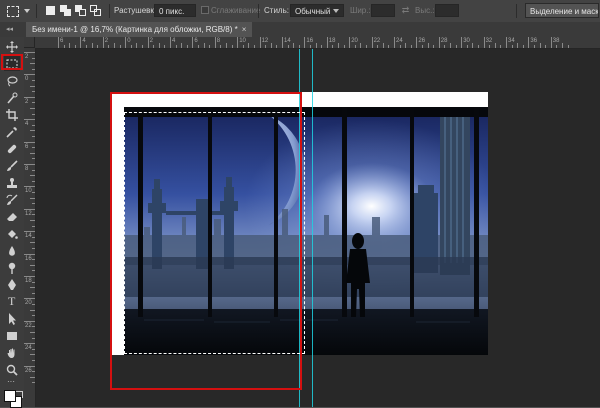  What do you see at coordinates (12, 216) in the screenshot?
I see `eraser-icon` at bounding box center [12, 216].